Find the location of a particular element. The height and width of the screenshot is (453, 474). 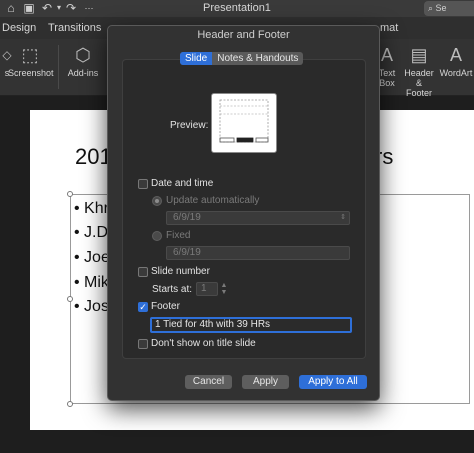

slide-preview is located at coordinates (244, 123).